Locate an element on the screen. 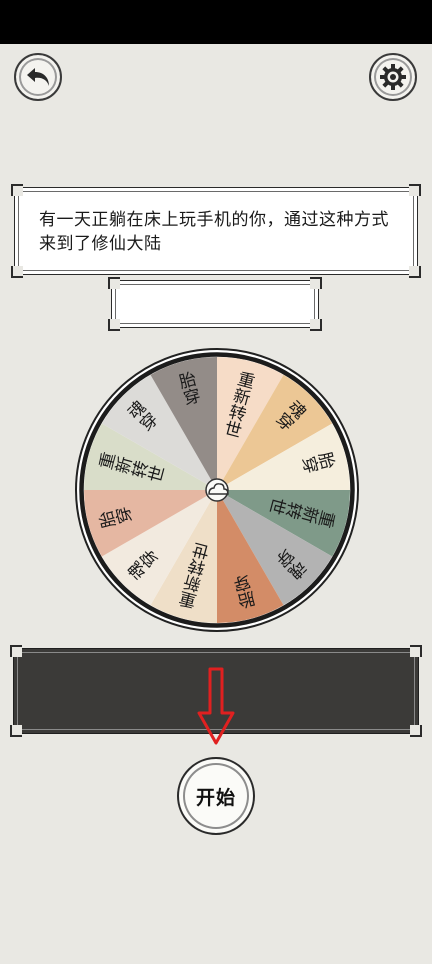 Image resolution: width=432 pixels, height=964 pixels. start-button: 开始 is located at coordinates (216, 796).